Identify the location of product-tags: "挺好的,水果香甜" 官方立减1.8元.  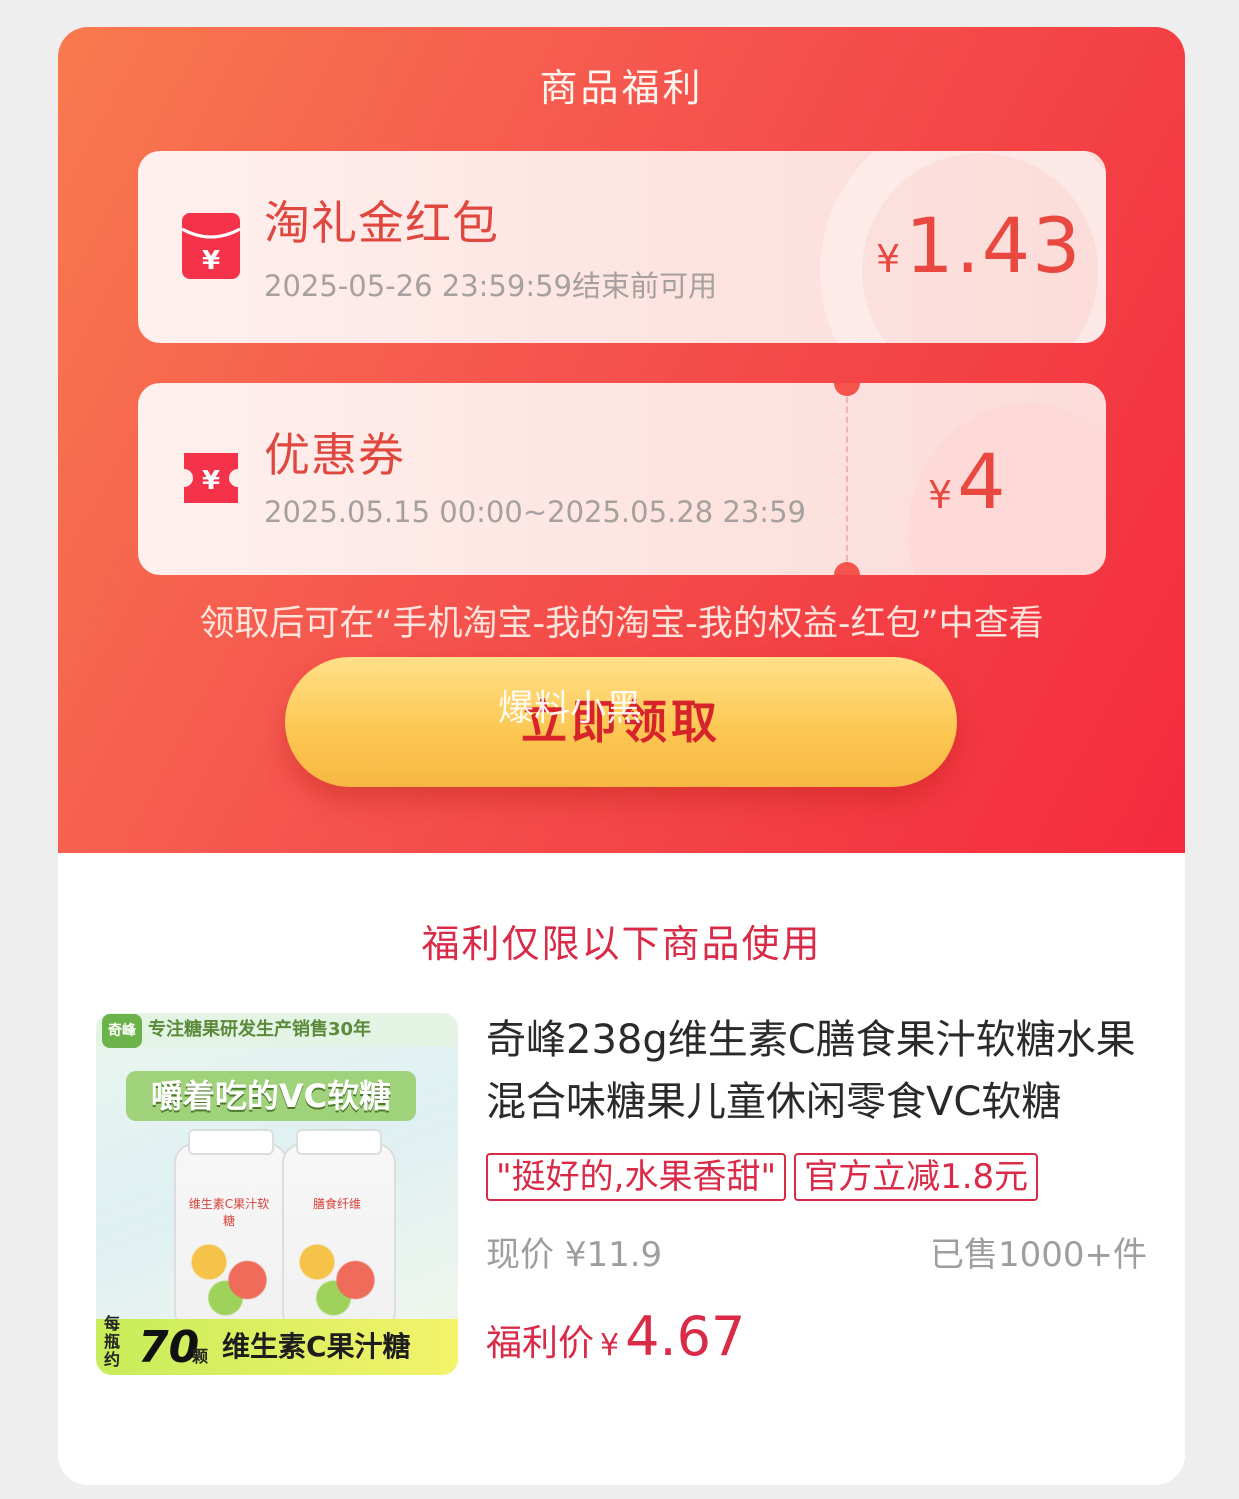
(766, 1177).